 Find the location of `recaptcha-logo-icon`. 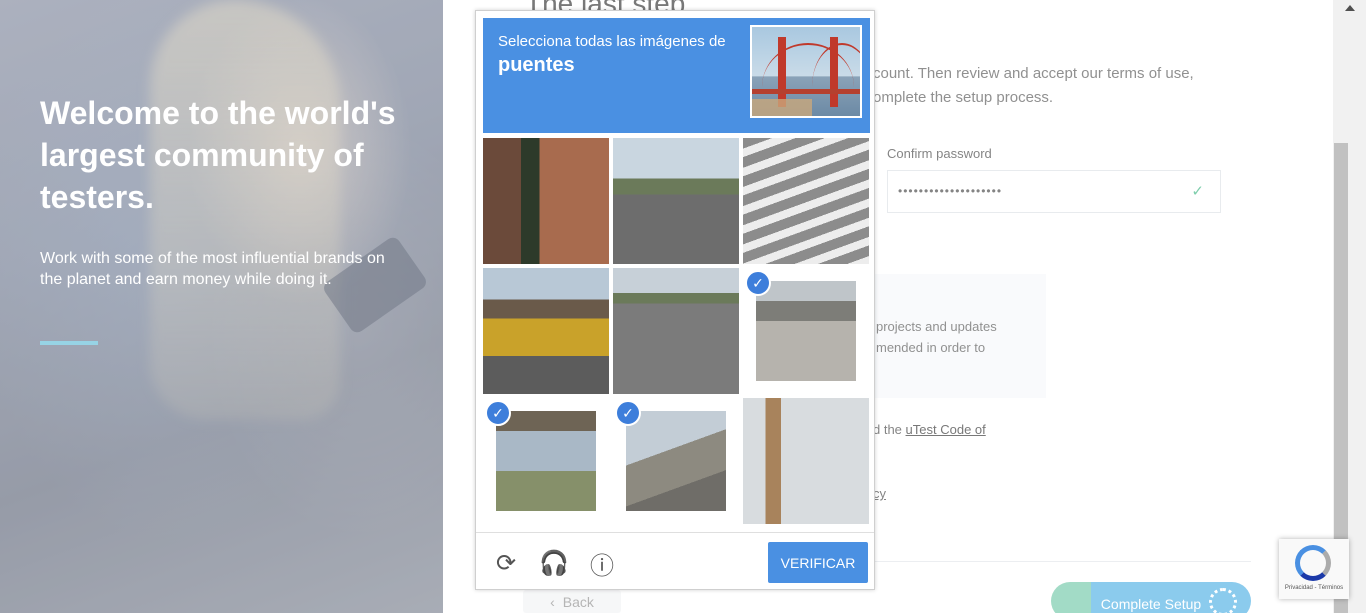

recaptcha-logo-icon is located at coordinates (1313, 563).